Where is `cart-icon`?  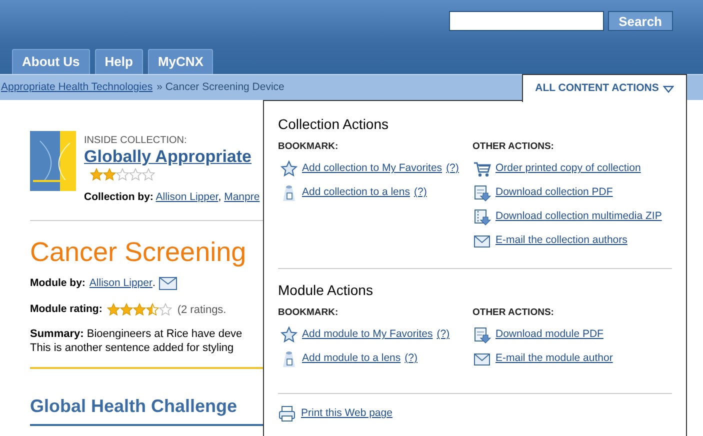 cart-icon is located at coordinates (481, 169).